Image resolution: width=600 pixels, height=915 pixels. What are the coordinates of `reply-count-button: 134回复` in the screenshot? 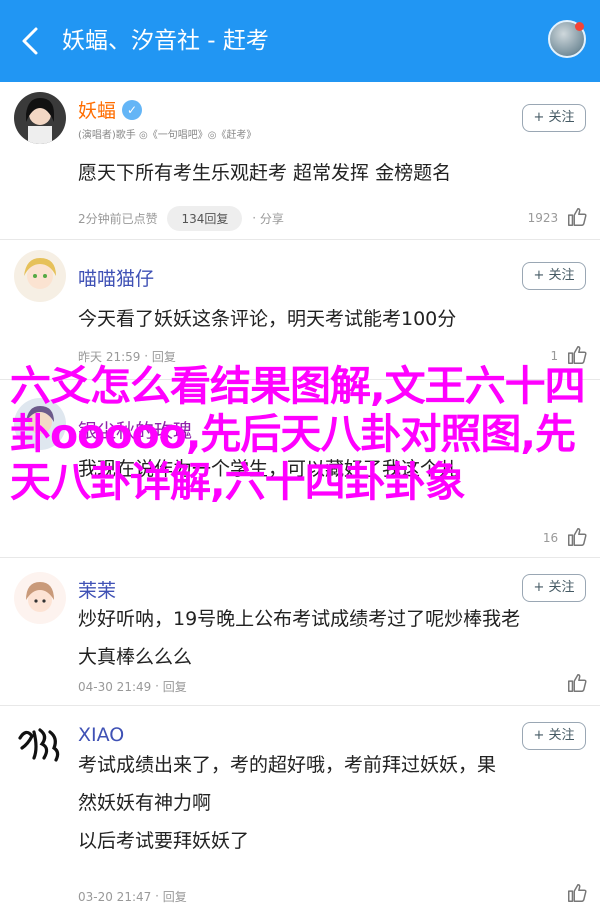 It's located at (205, 218).